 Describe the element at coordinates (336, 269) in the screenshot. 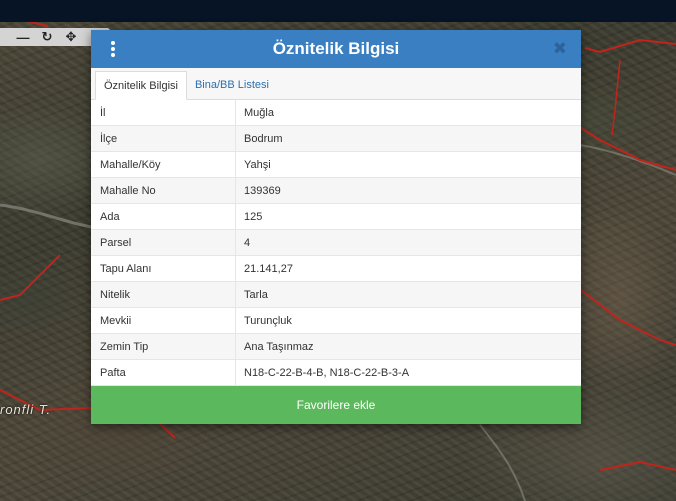

I see `table-row: Tapu Alanı 21.141,27` at that location.